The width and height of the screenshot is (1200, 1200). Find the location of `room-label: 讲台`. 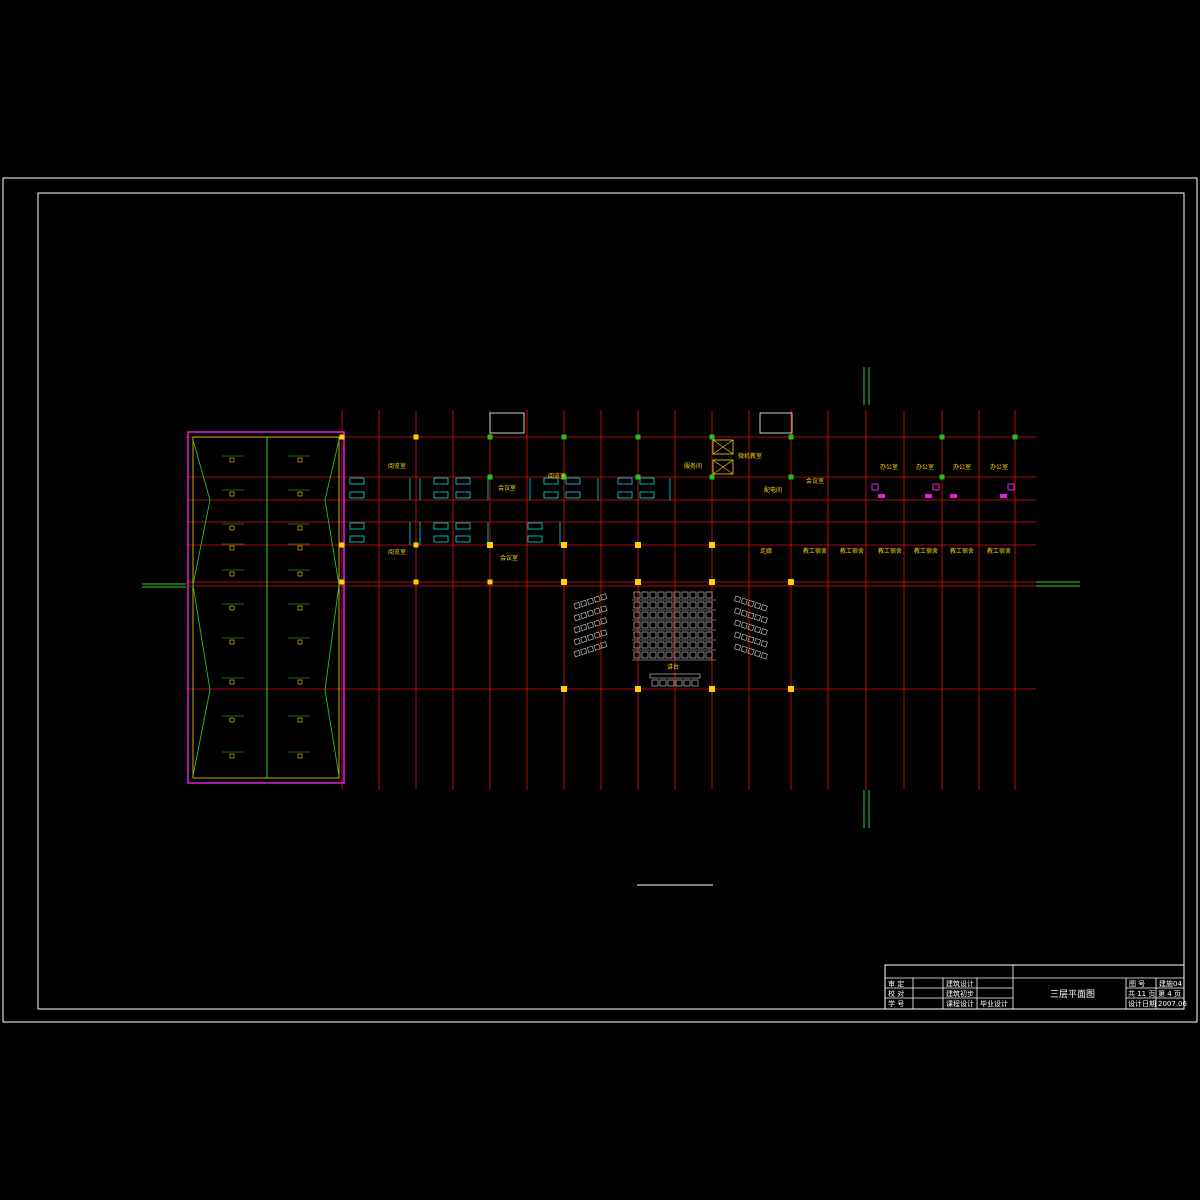

room-label: 讲台 is located at coordinates (673, 667).